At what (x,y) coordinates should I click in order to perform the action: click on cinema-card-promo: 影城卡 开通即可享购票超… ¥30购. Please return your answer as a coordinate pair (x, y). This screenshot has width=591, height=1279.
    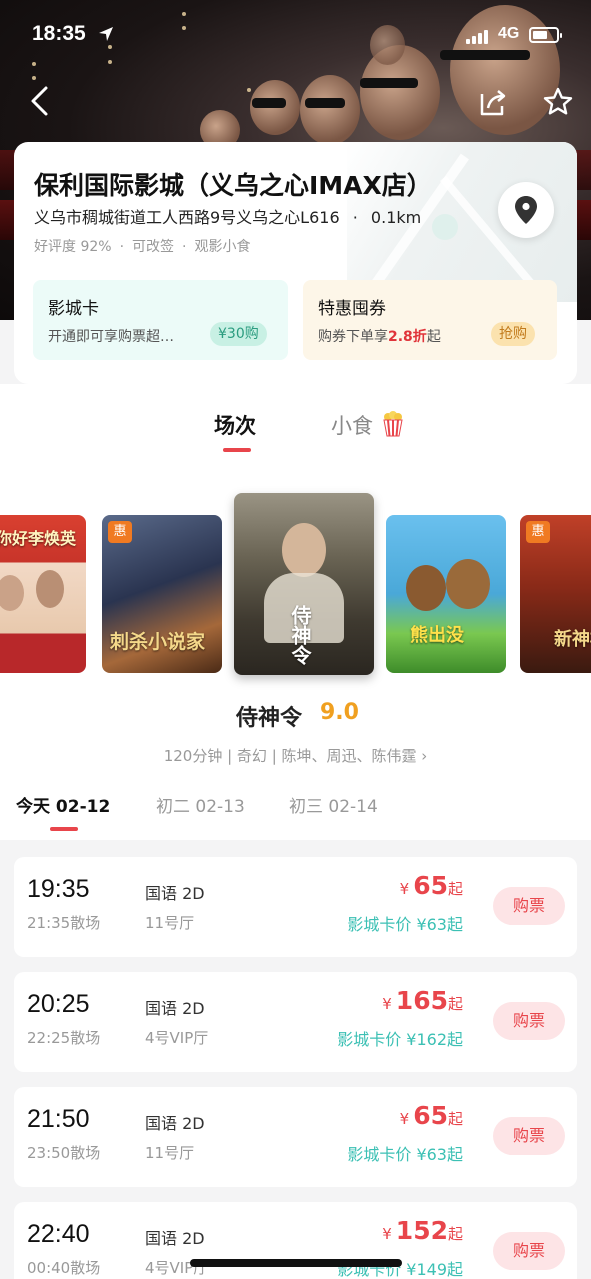
    Looking at the image, I should click on (160, 320).